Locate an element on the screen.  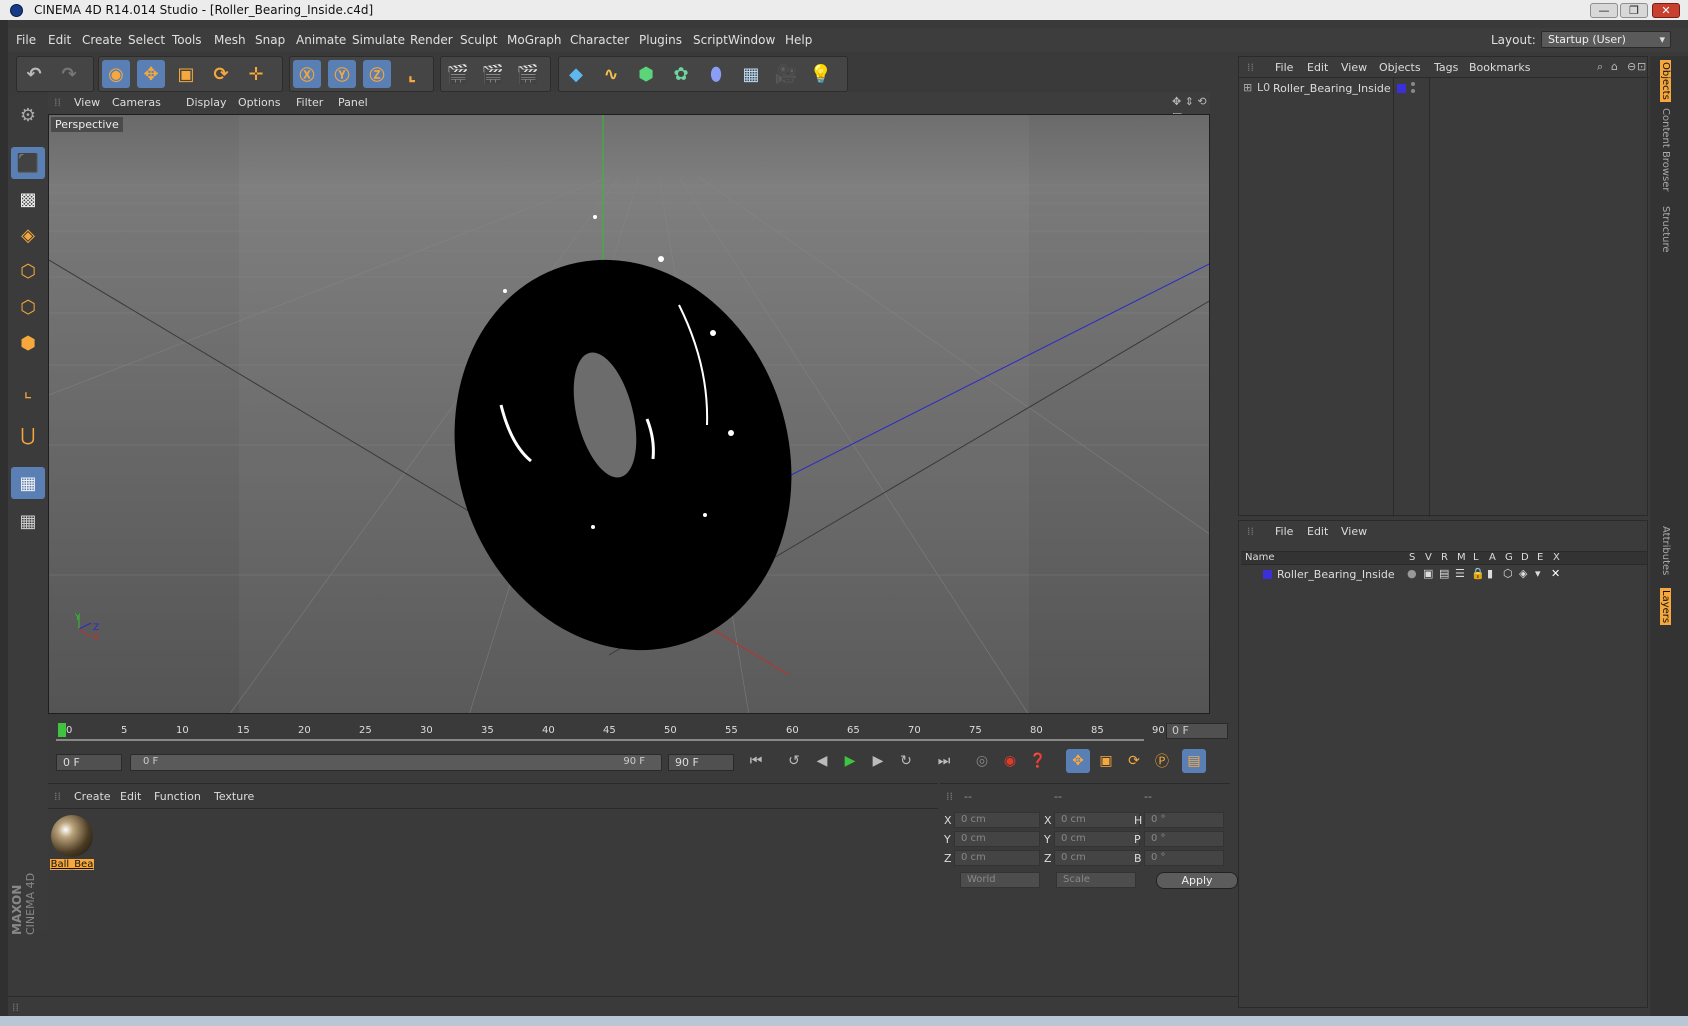
magnet-icon: ⋃ is located at coordinates (28, 435).